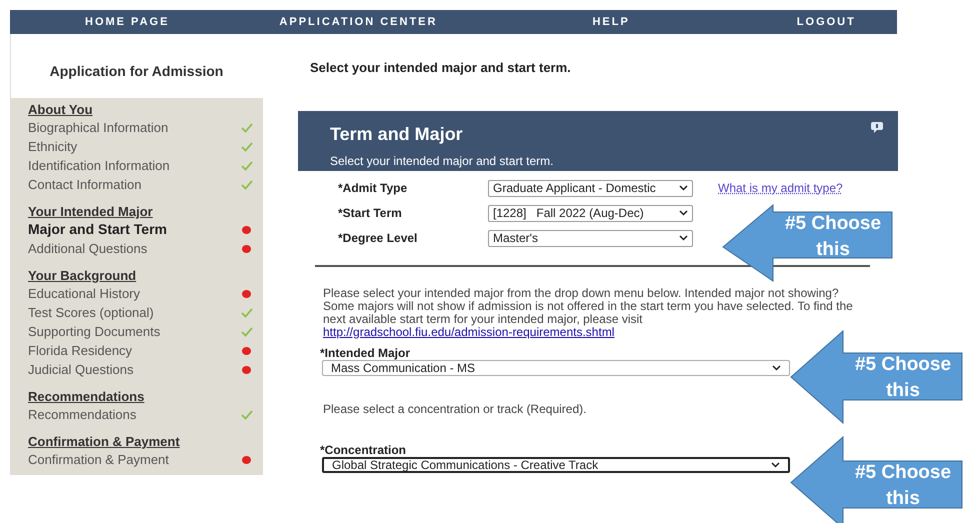 The height and width of the screenshot is (523, 964). What do you see at coordinates (611, 22) in the screenshot?
I see `nav-link: HELP` at bounding box center [611, 22].